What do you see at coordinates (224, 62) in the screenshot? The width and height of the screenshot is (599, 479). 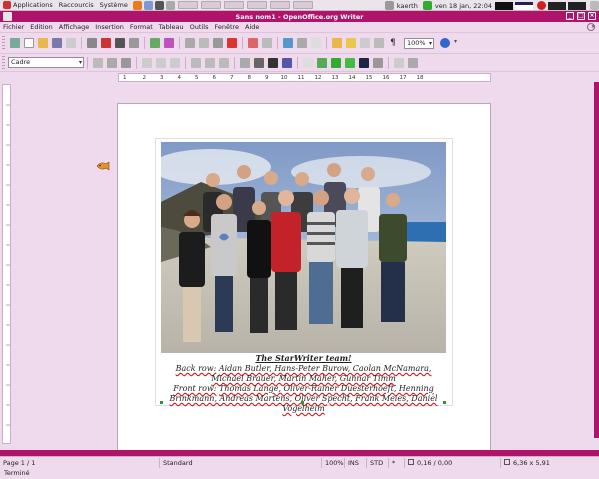 I see `align-bottom-icon` at bounding box center [224, 62].